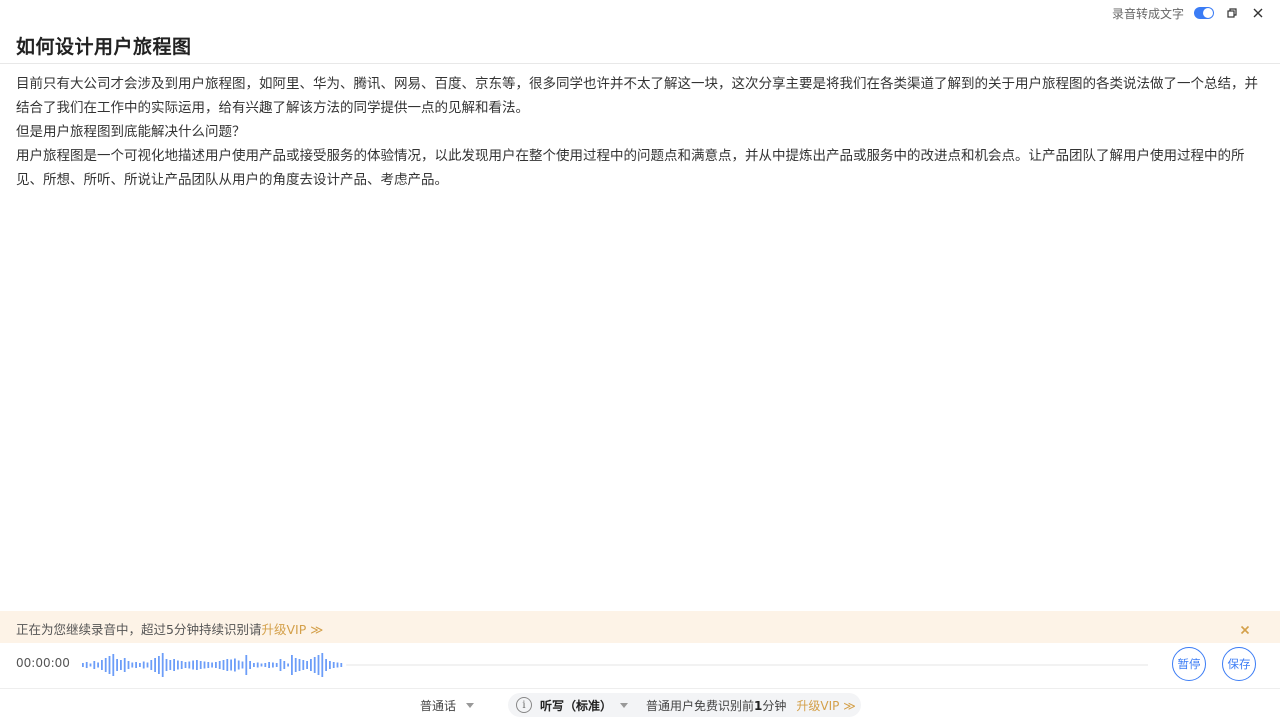 Image resolution: width=1280 pixels, height=720 pixels. What do you see at coordinates (700, 705) in the screenshot?
I see `quota-prefix: 普通用户免费识别前` at bounding box center [700, 705].